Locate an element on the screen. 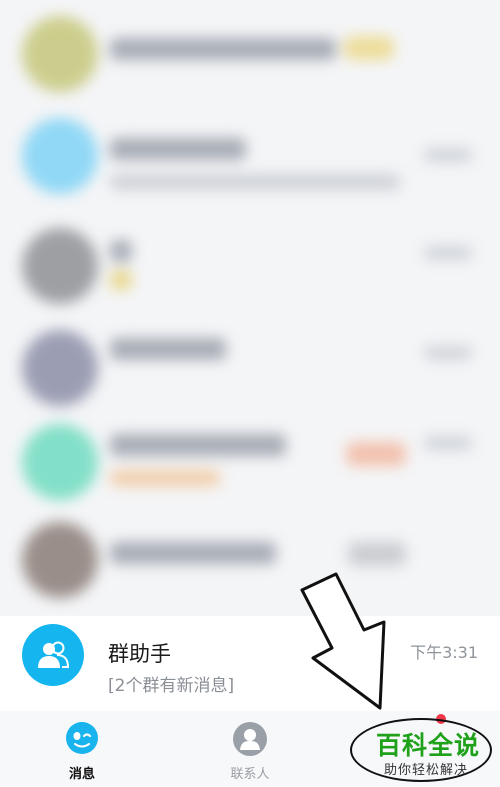 This screenshot has height=787, width=500. tab-contacts-label: 联系人 is located at coordinates (250, 774).